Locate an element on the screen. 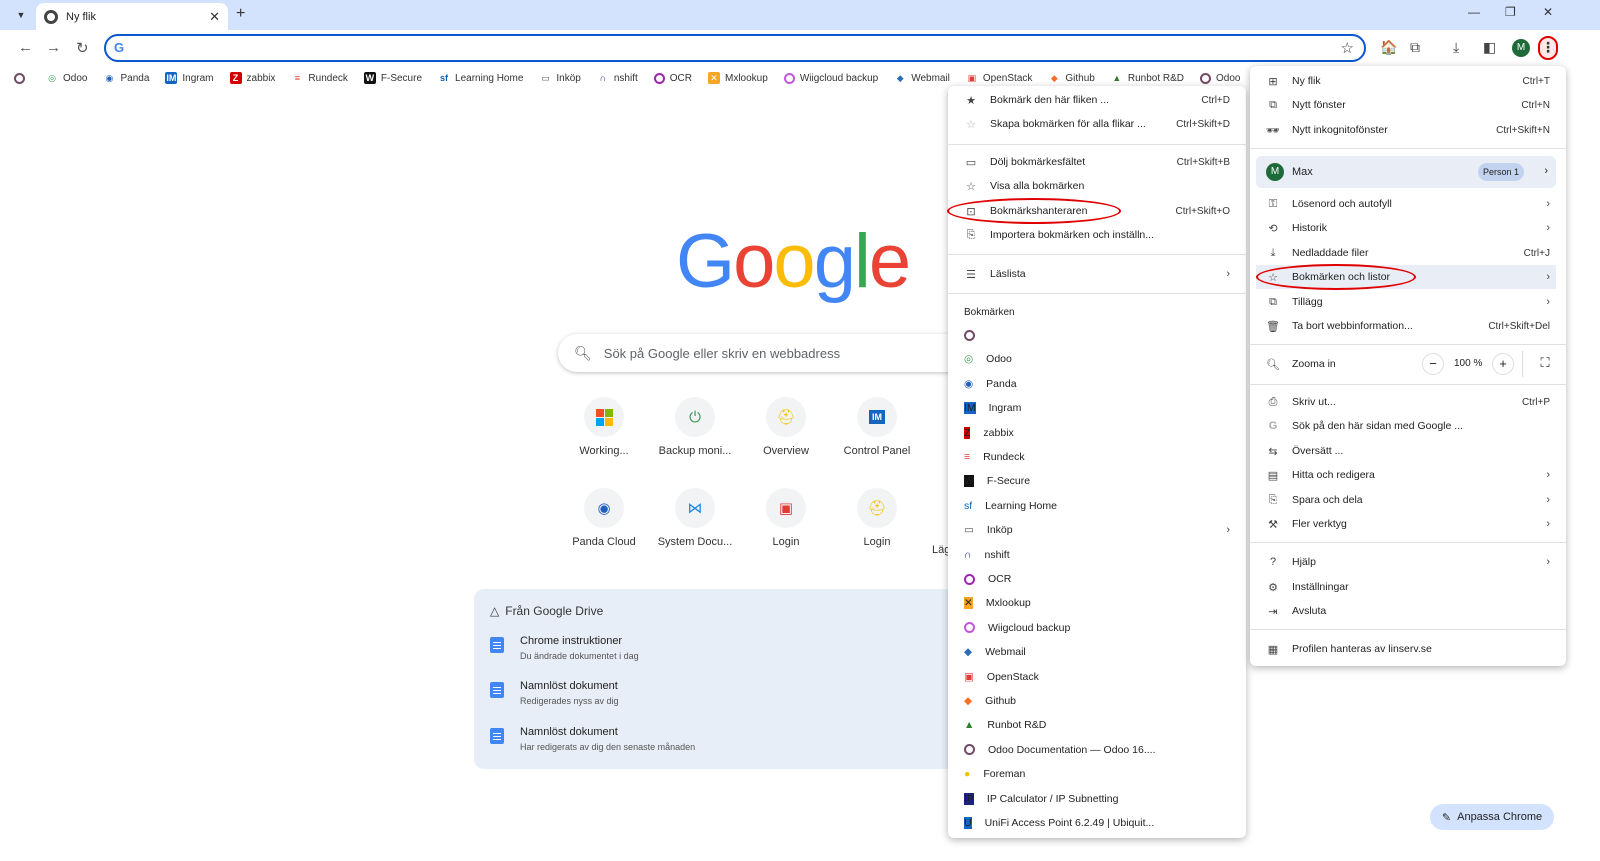 This screenshot has width=1600, height=861. shortcut-tile-add: Läg is located at coordinates (935, 522).